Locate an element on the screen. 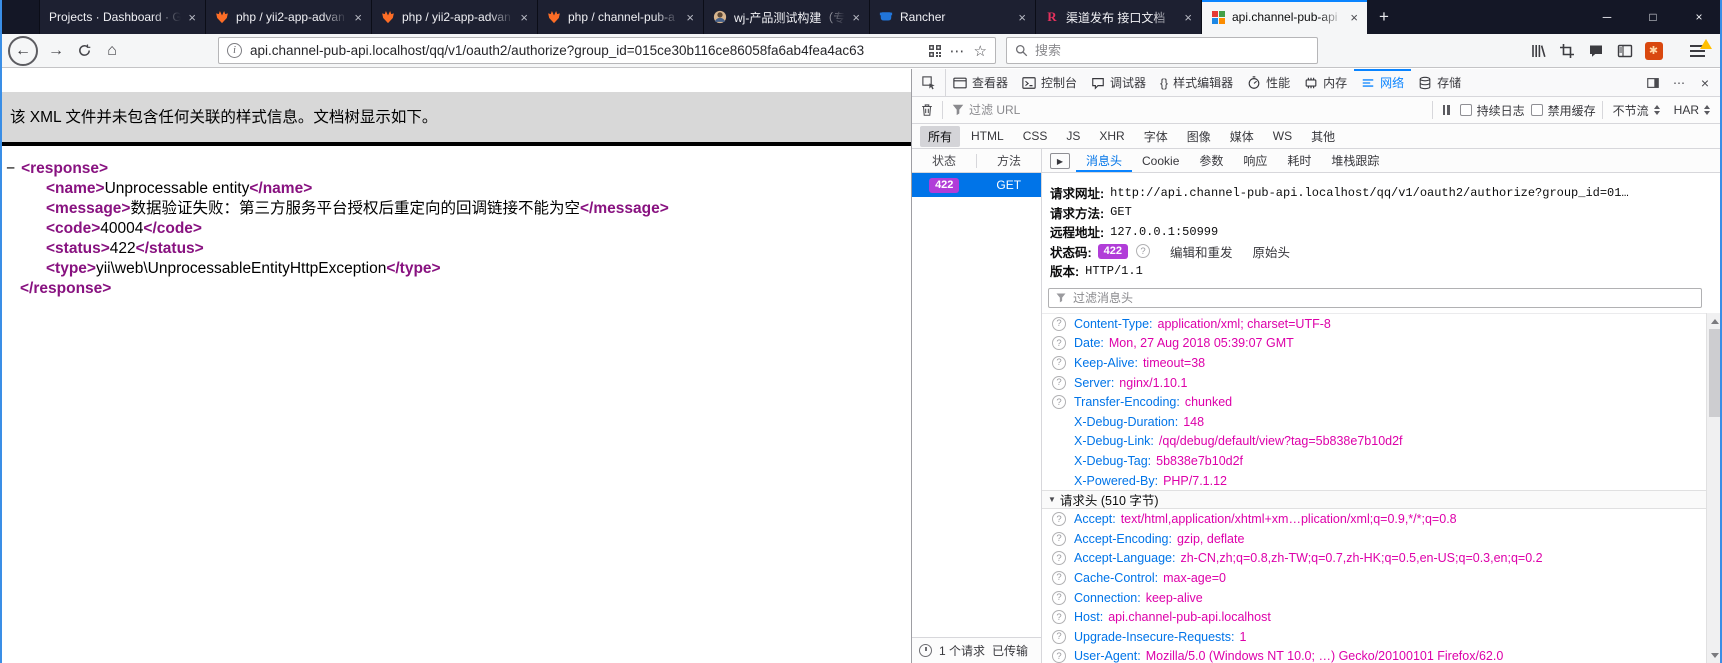 The height and width of the screenshot is (663, 1722). column-method: 方法 is located at coordinates (1009, 160).